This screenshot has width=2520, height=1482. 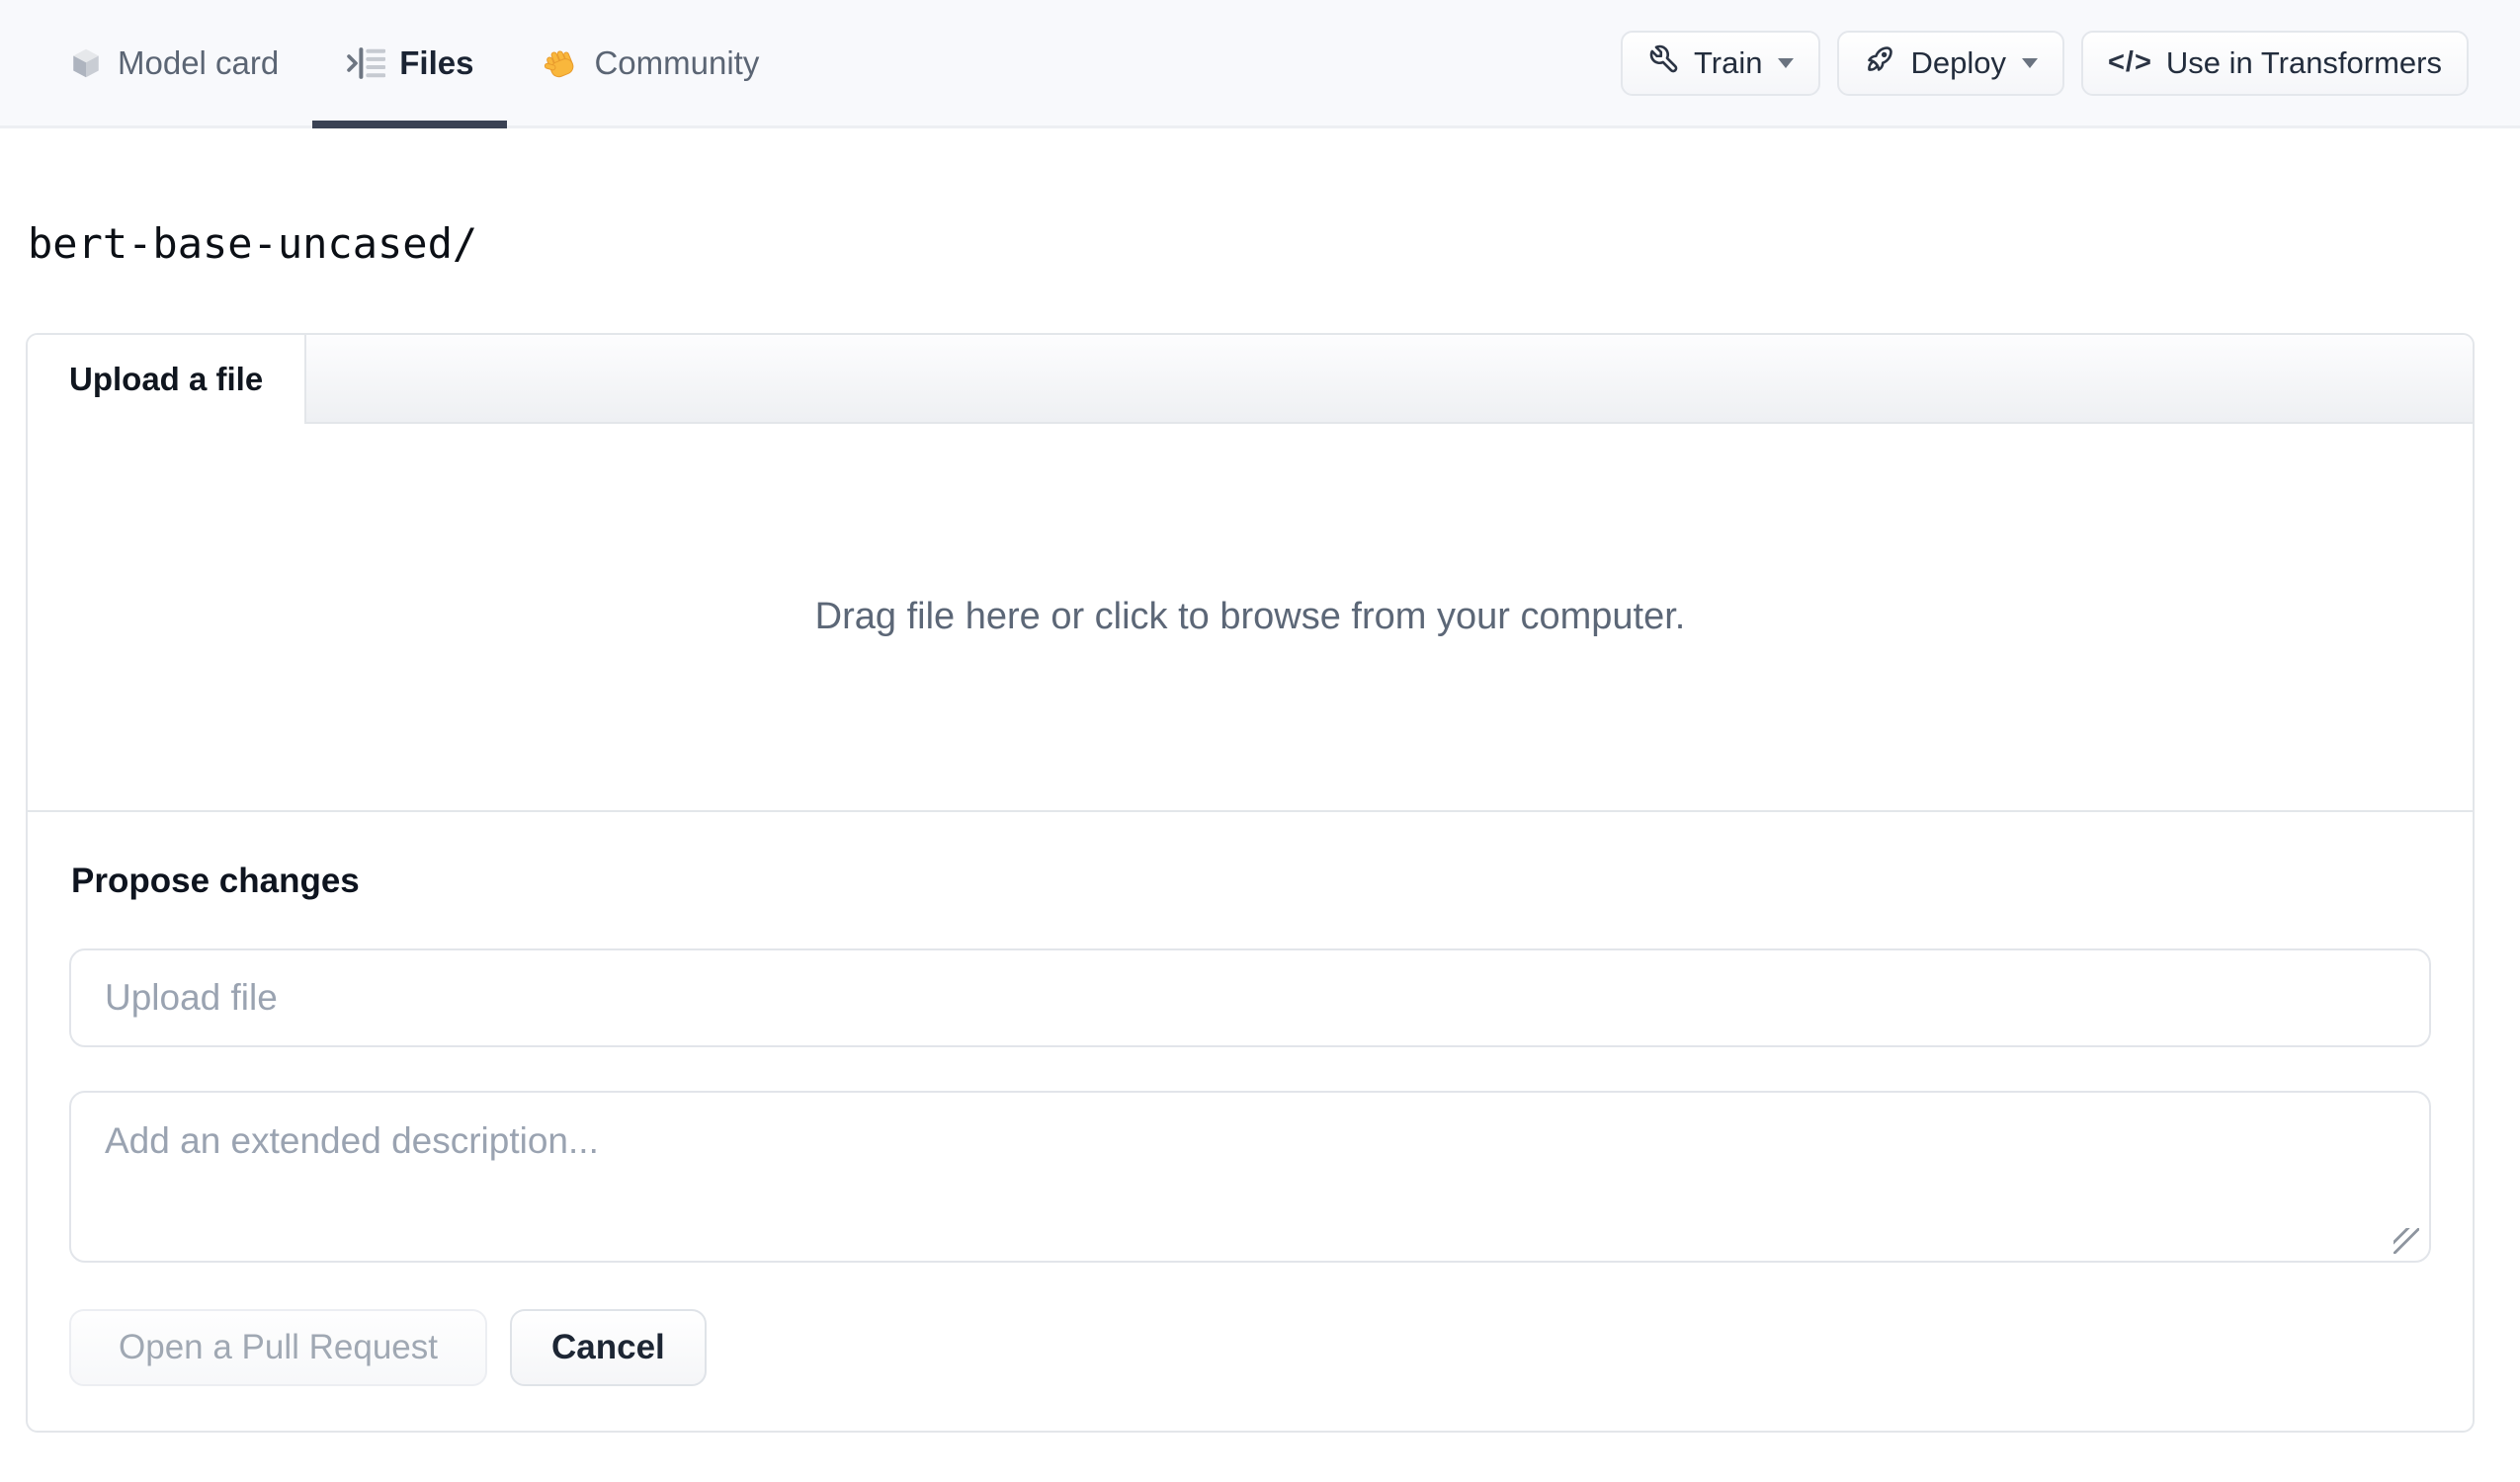 I want to click on form-actions: Open a Pull Request Cancel, so click(x=1250, y=1347).